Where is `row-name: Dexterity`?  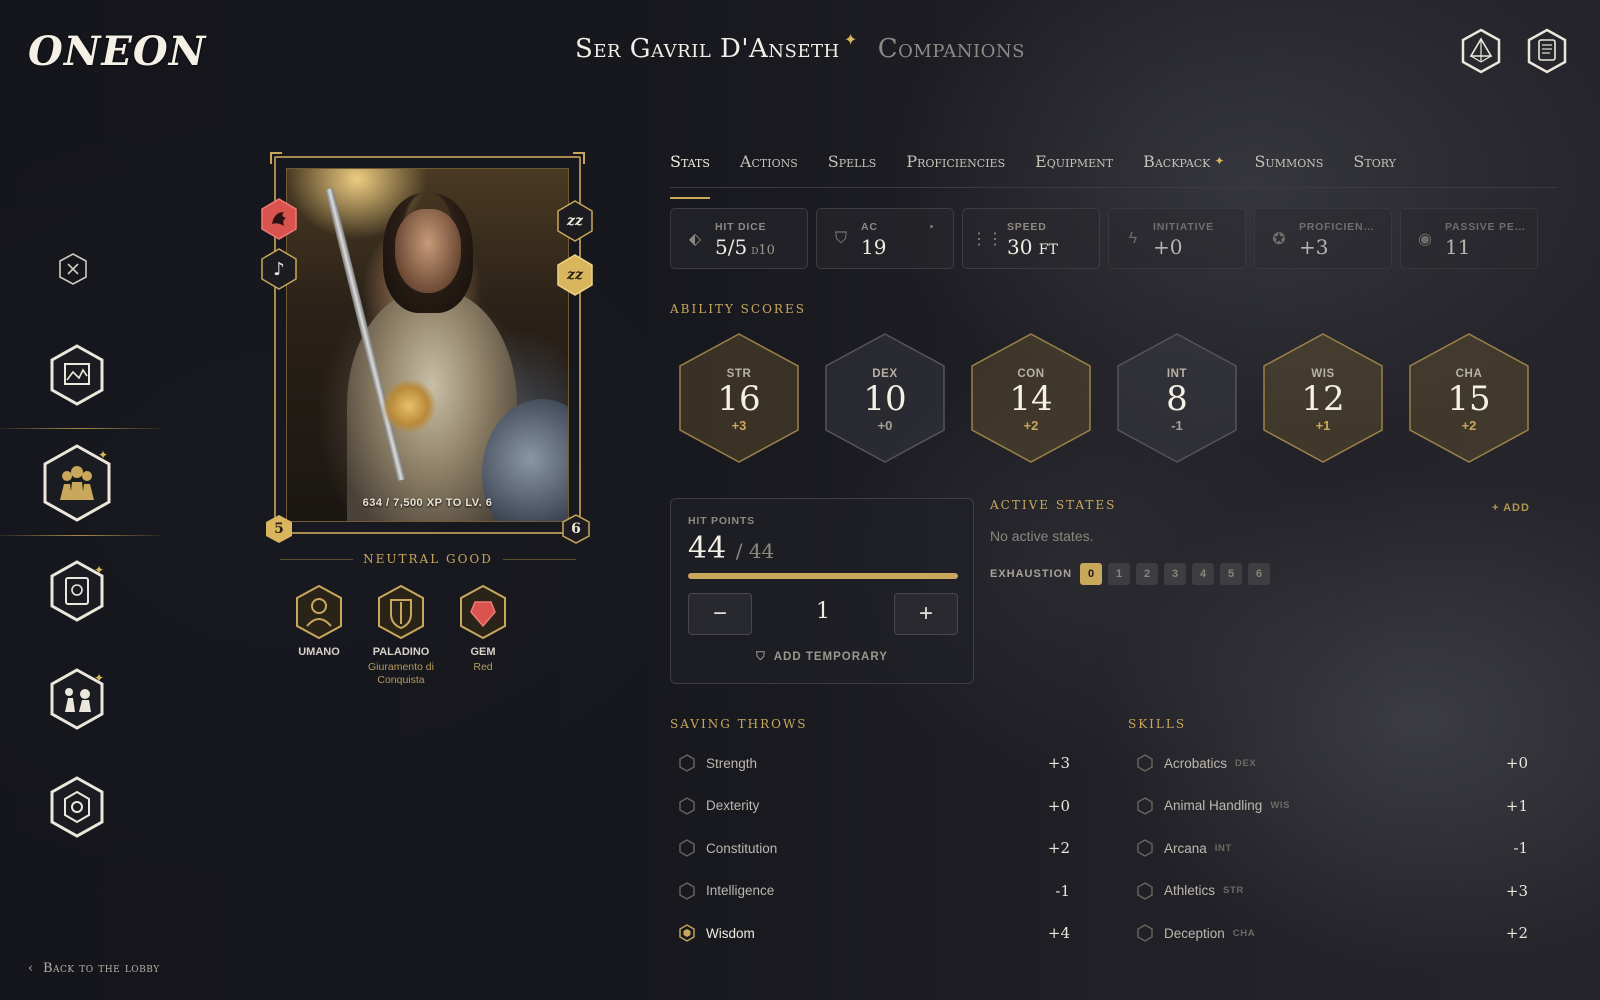
row-name: Dexterity is located at coordinates (733, 806).